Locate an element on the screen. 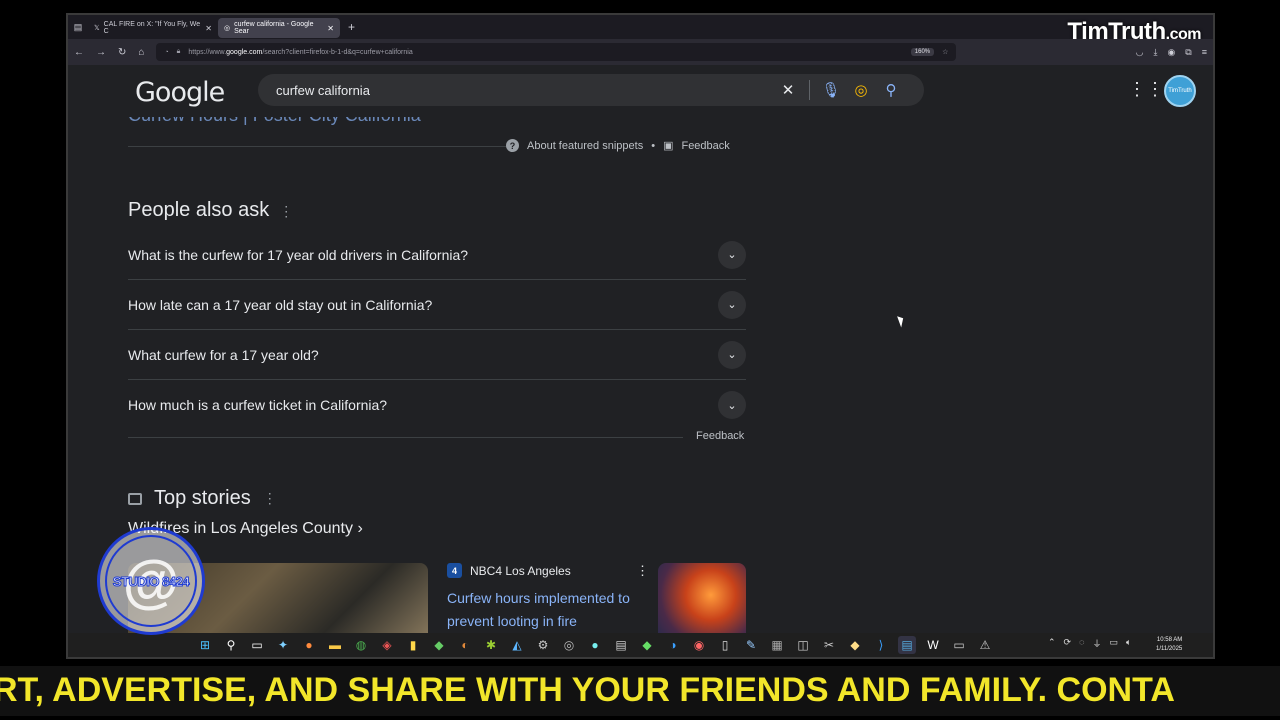  download-icon: ⤓ is located at coordinates (1155, 52).